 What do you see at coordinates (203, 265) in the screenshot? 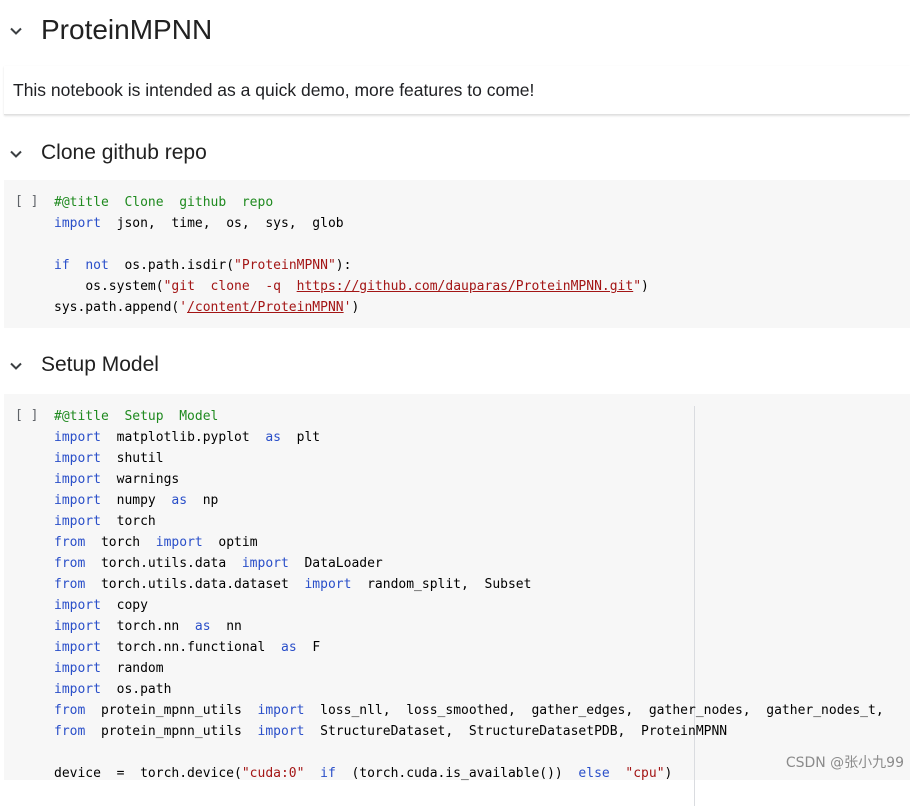
I see `code-line: if not os.path.isdir("ProteinMPNN"):` at bounding box center [203, 265].